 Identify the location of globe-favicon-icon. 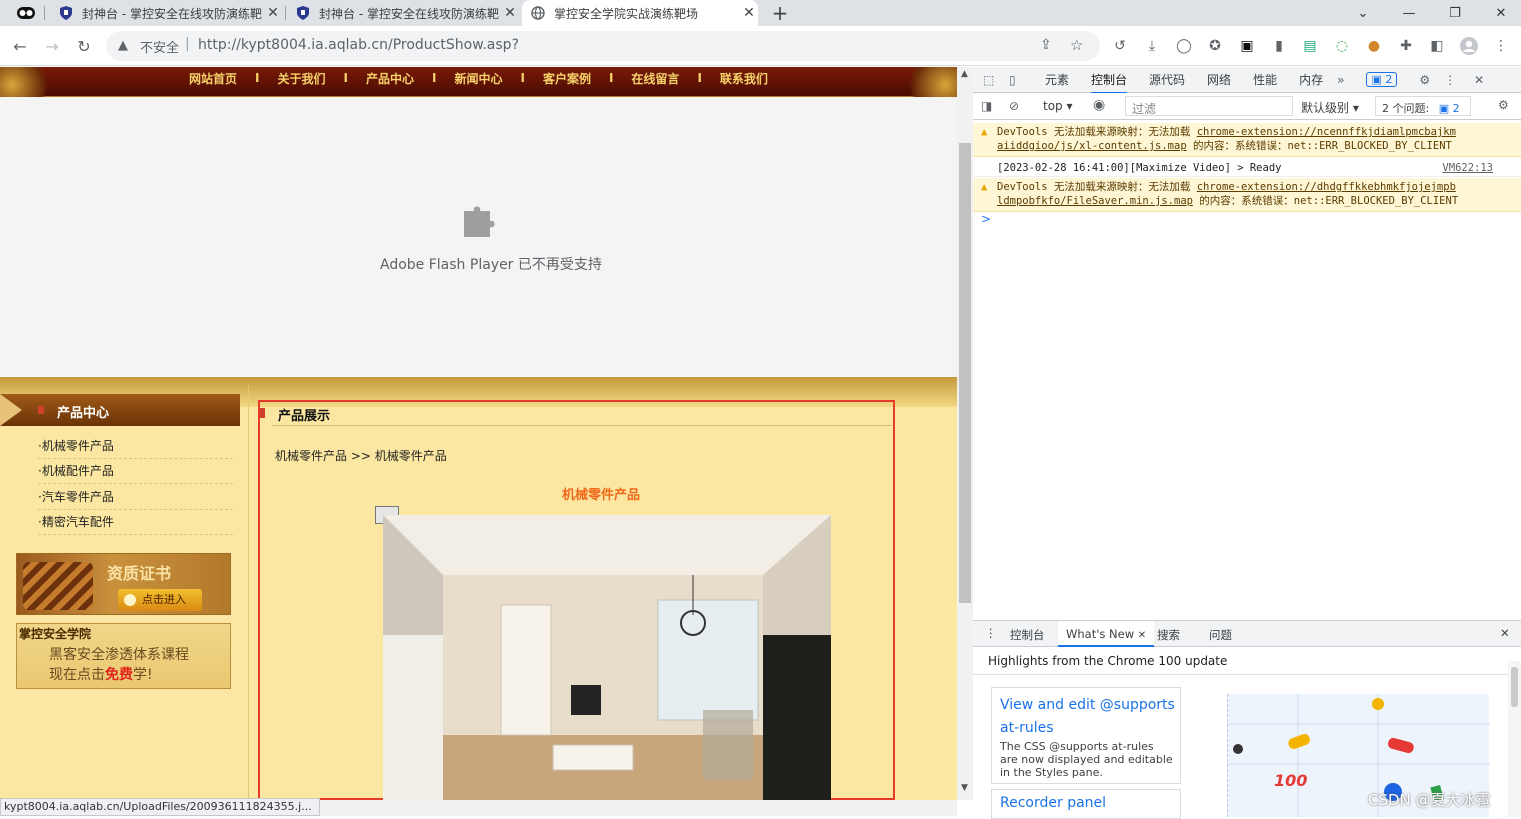
(538, 13).